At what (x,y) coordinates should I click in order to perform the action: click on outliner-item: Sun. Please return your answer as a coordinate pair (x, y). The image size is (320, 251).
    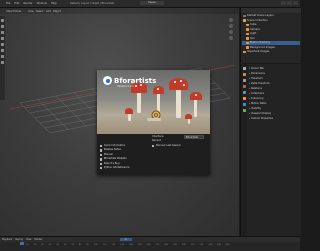
    Looking at the image, I should click on (250, 39).